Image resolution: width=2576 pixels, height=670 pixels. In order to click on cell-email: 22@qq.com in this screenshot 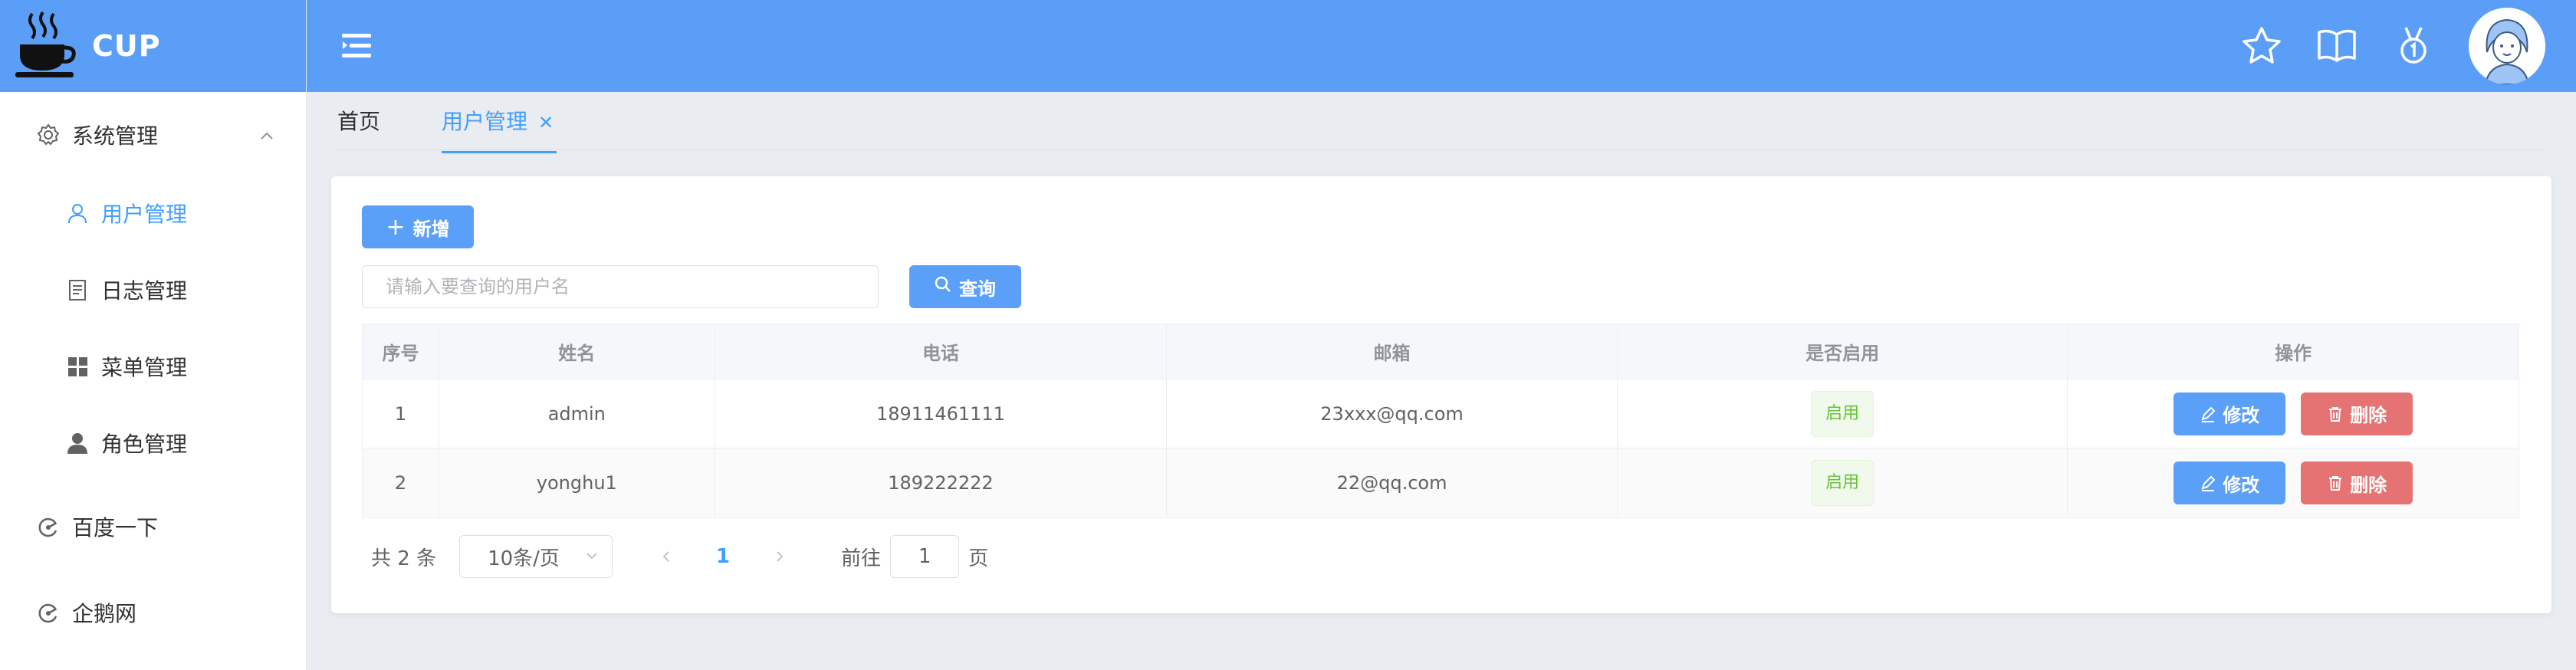, I will do `click(1393, 482)`.